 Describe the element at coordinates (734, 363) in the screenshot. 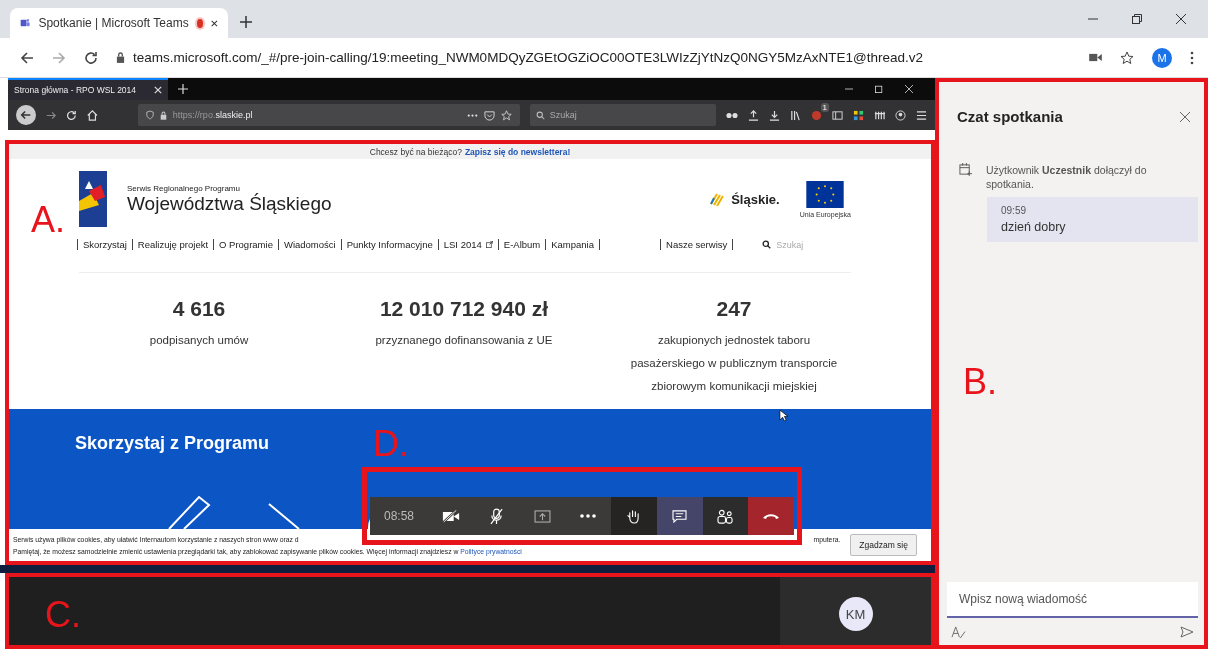

I see `stat-label: zakupionych jednostek taboru pasażerskiego w publicznym transporcie zbiorowym komunikacji miejskiej` at that location.